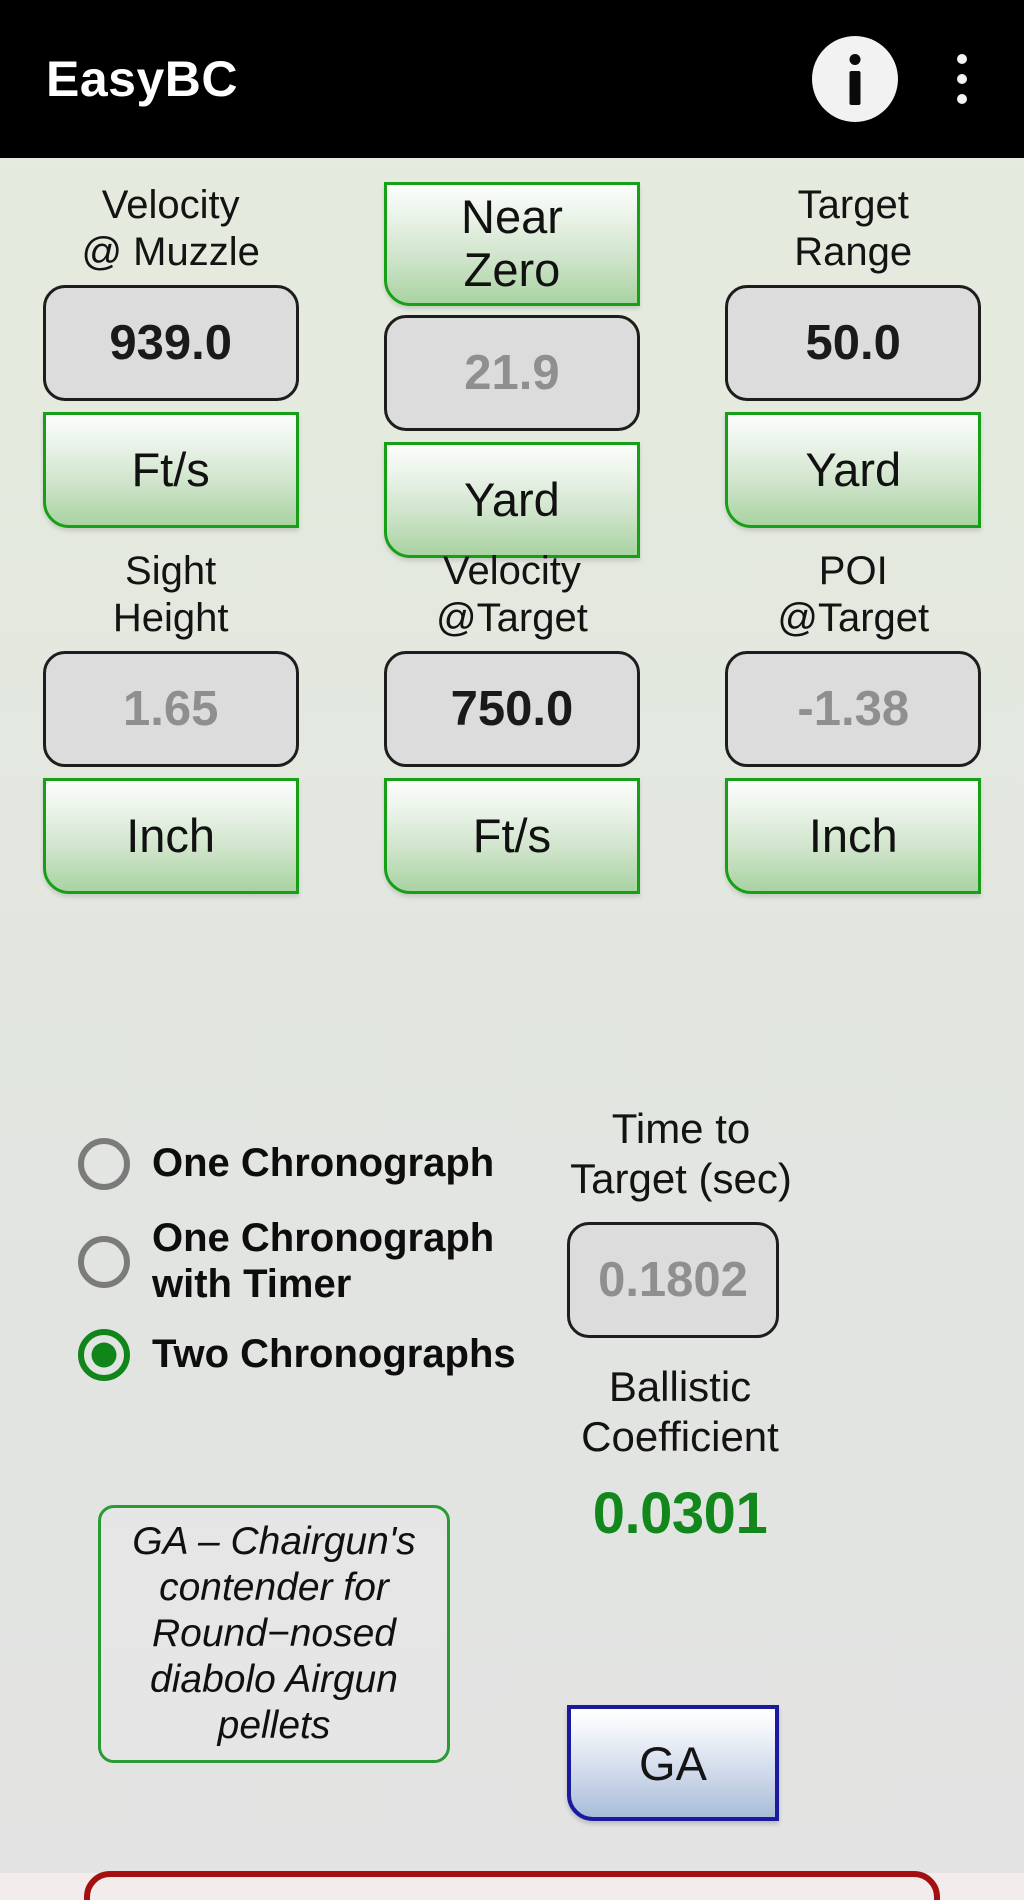 This screenshot has height=1900, width=1024. I want to click on ballistic-coefficient-value: 0.0301, so click(680, 1513).